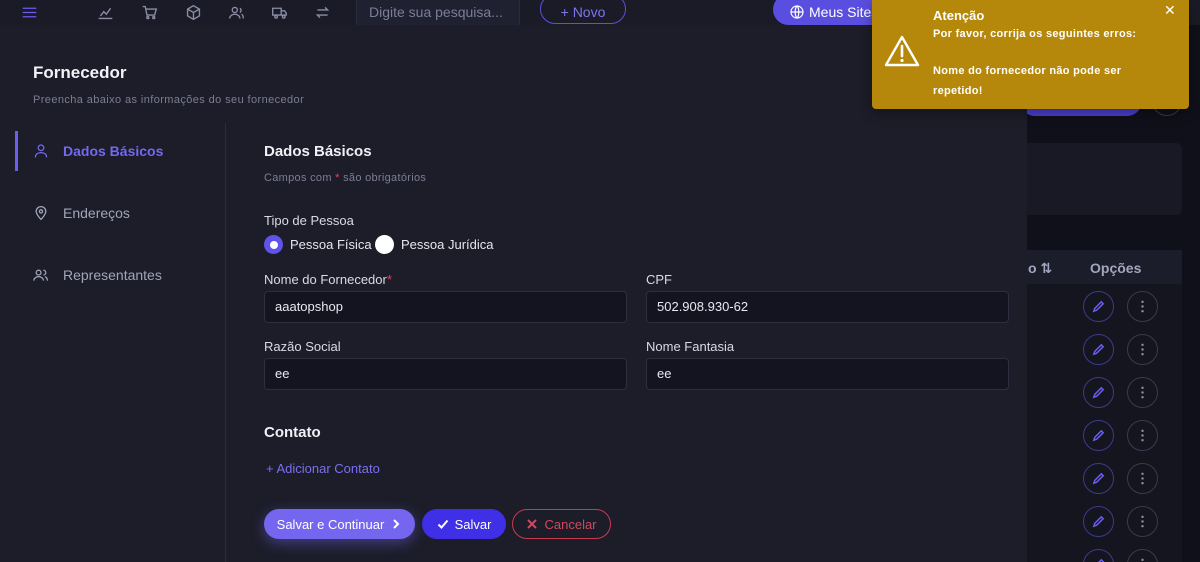 The height and width of the screenshot is (562, 1200). I want to click on truck-icon, so click(279, 12).